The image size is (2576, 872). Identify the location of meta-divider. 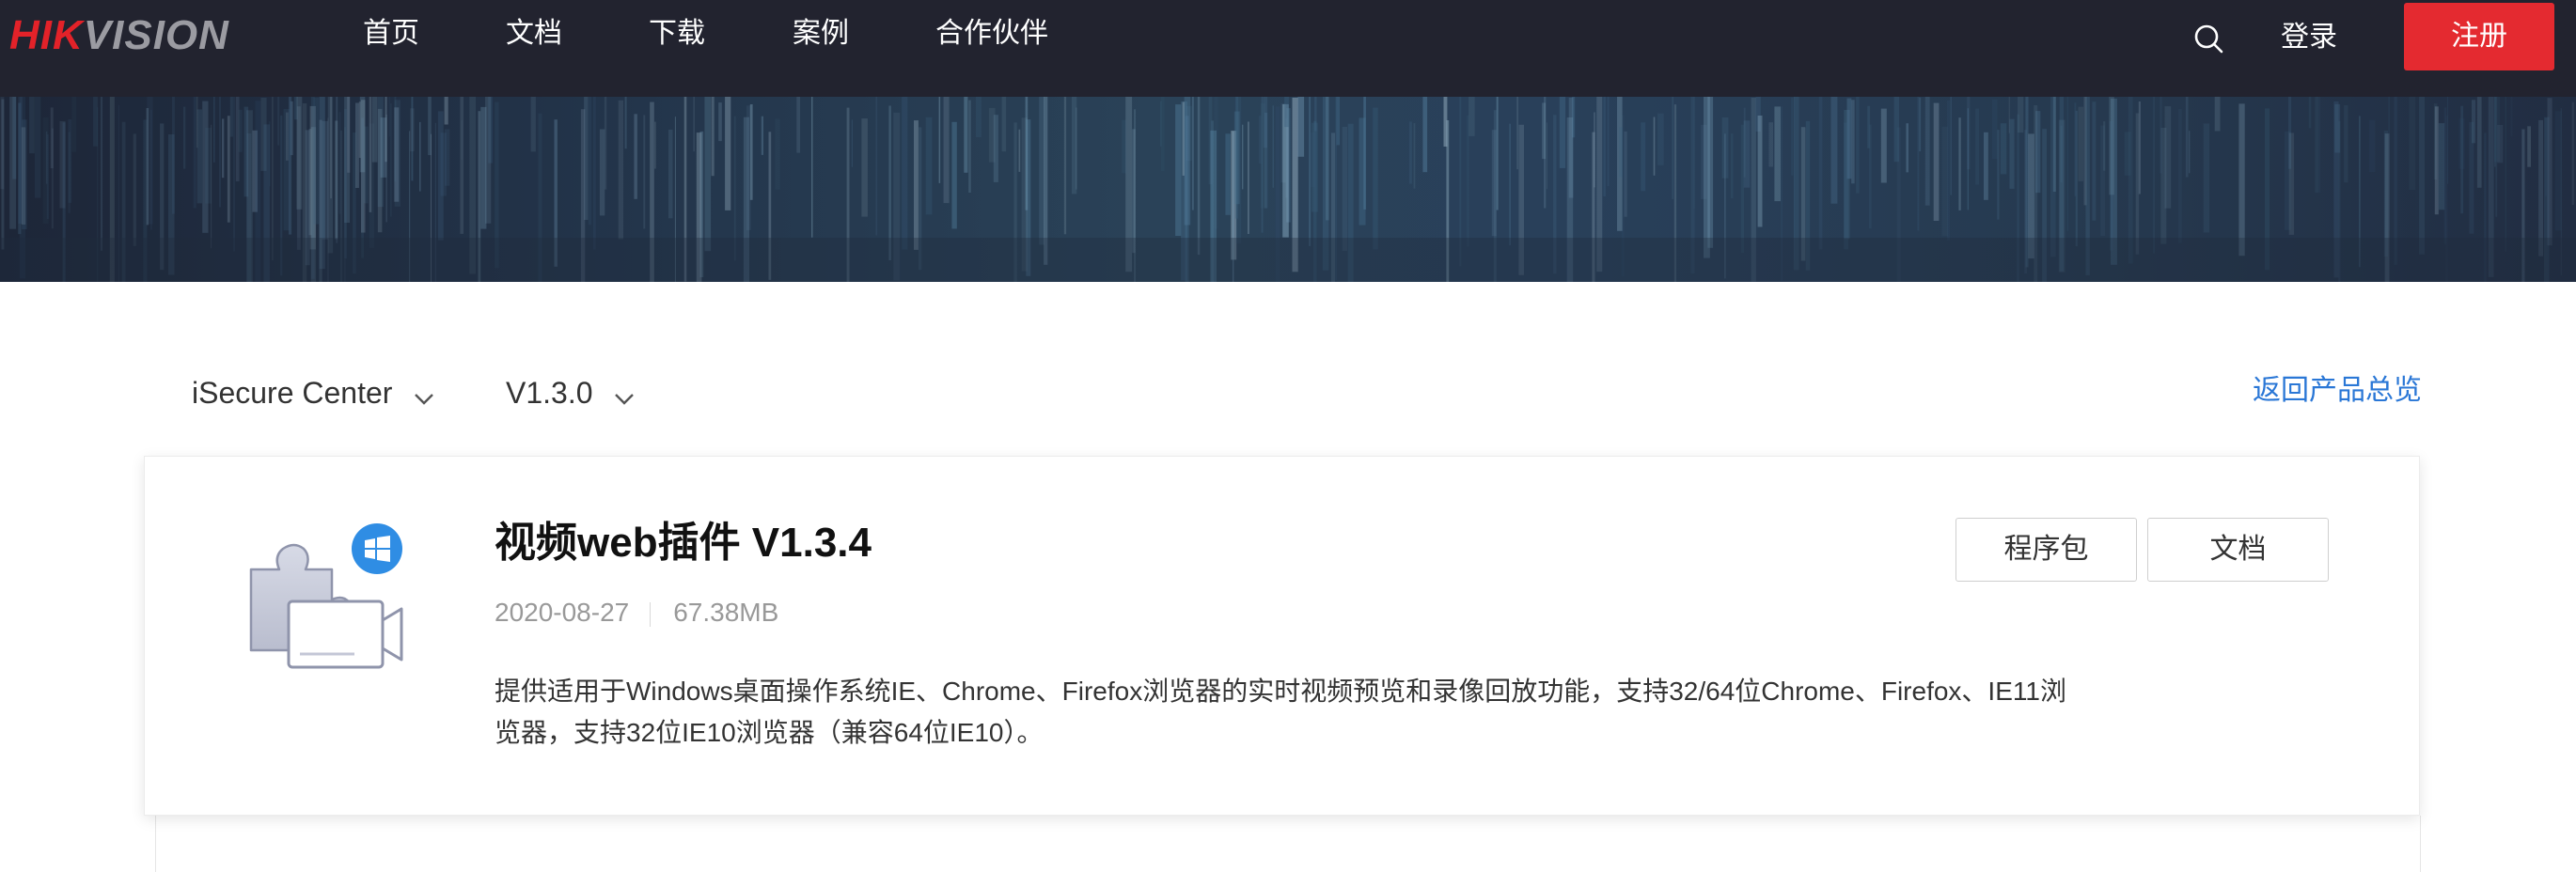
(651, 614).